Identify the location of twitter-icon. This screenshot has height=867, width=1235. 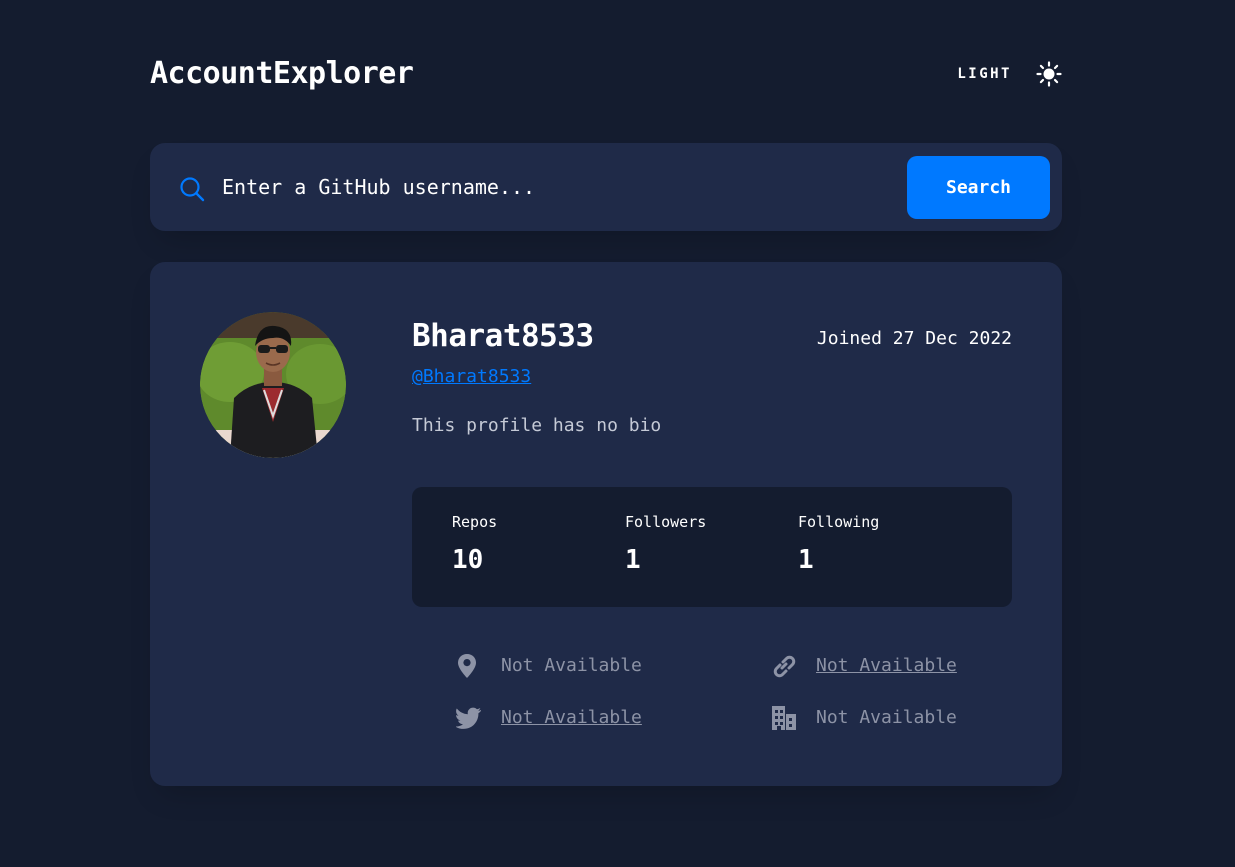
(468, 718).